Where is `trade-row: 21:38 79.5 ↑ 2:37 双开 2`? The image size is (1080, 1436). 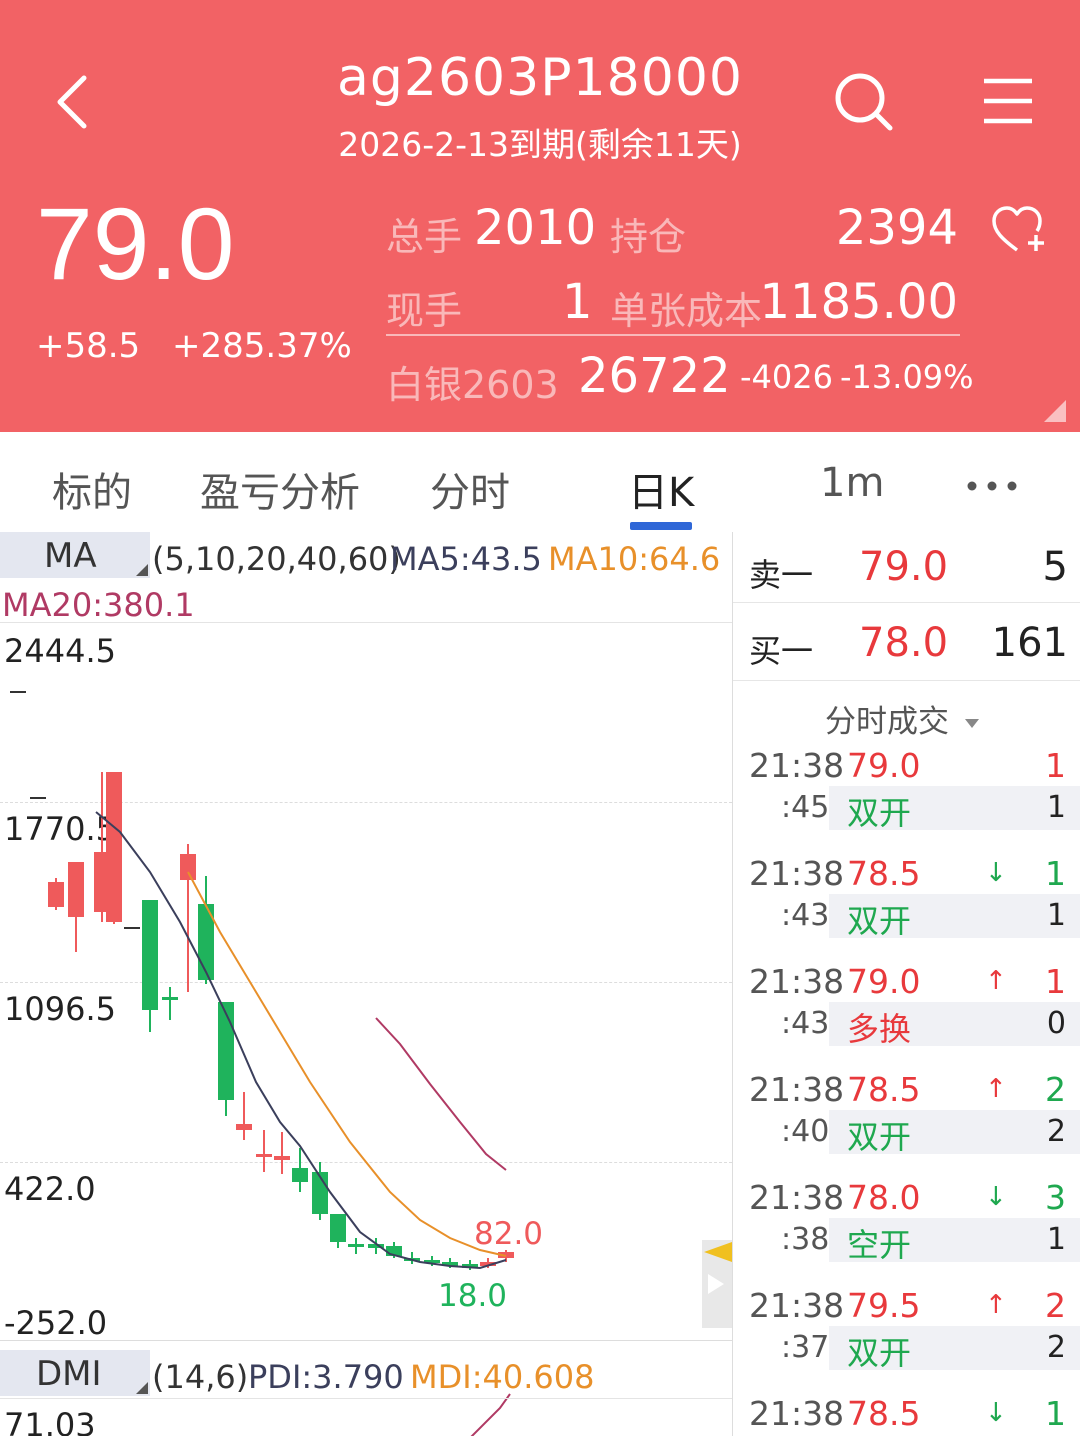 trade-row: 21:38 79.5 ↑ 2:37 双开 2 is located at coordinates (906, 1336).